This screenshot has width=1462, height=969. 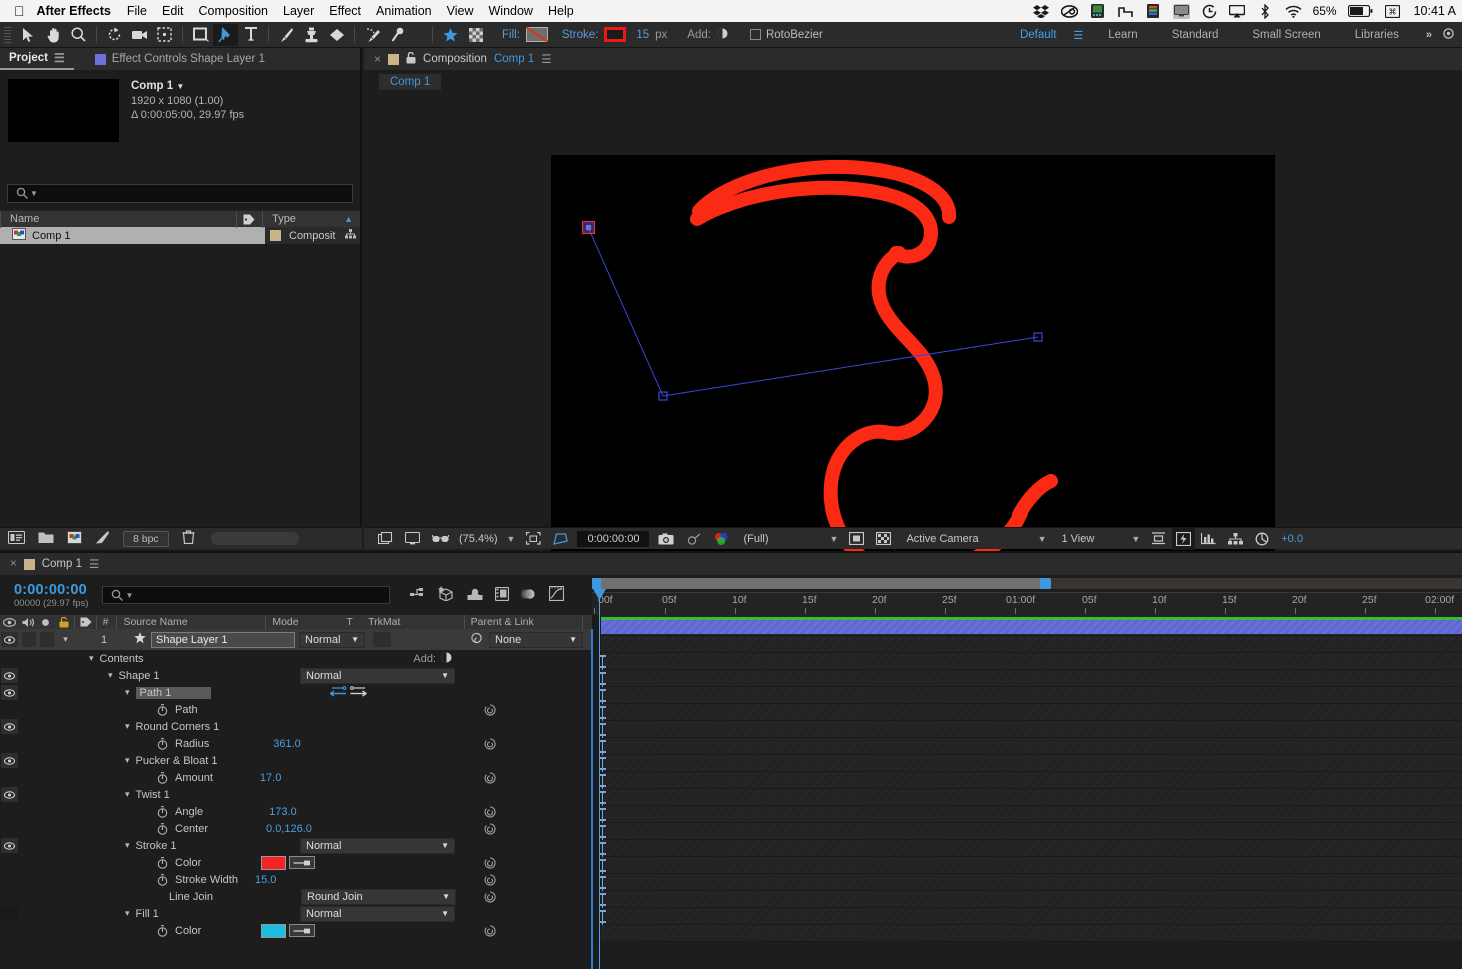 I want to click on menu-animation: Animation, so click(x=404, y=11).